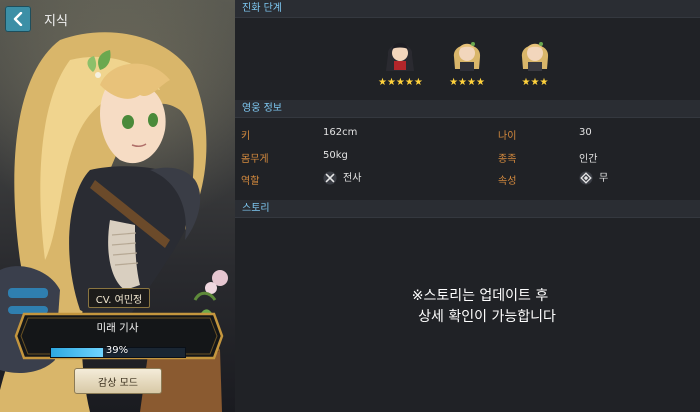  I want to click on role-value-row: 전사, so click(342, 177).